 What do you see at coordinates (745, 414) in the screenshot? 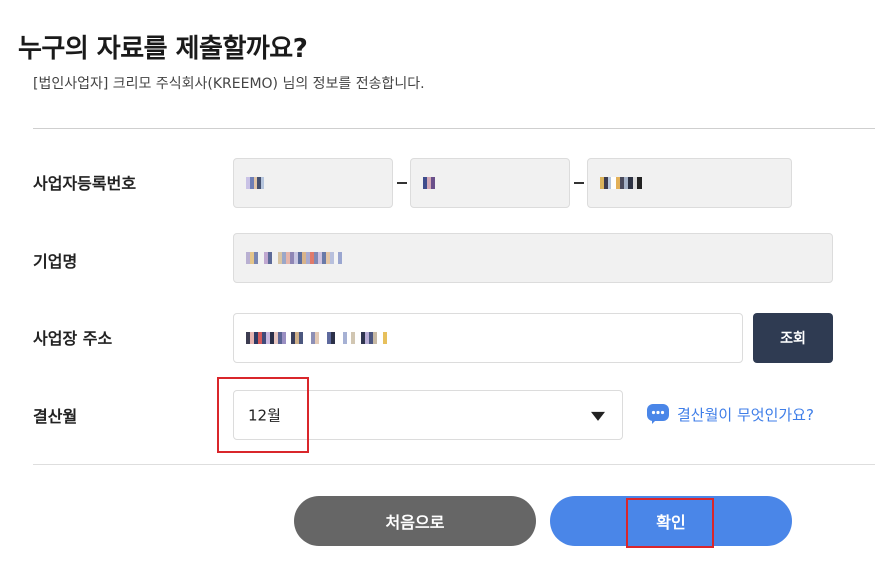
I see `help-link-label: 결산월이 무엇인가요?` at bounding box center [745, 414].